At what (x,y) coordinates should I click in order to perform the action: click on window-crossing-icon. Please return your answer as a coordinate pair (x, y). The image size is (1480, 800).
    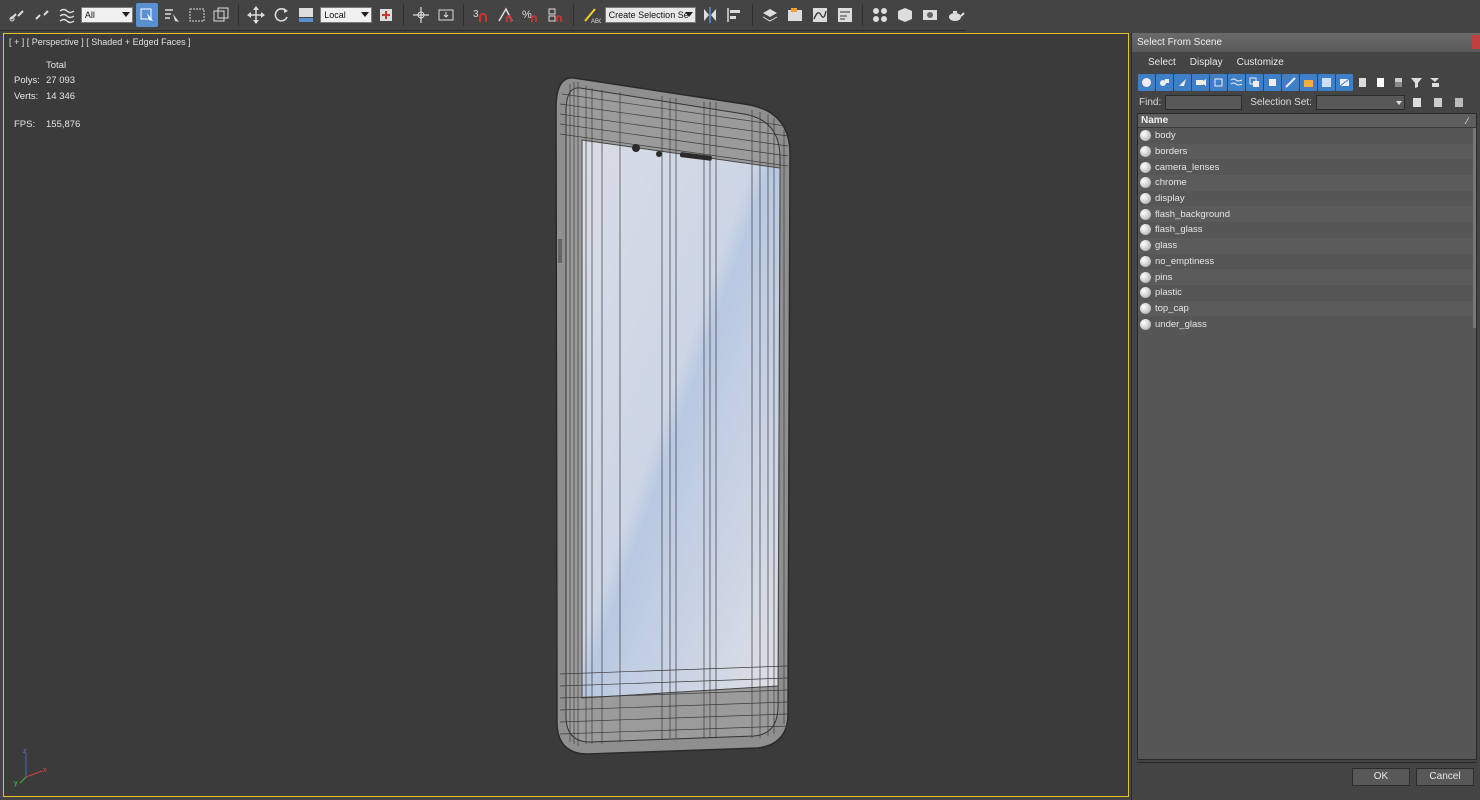
    Looking at the image, I should click on (222, 15).